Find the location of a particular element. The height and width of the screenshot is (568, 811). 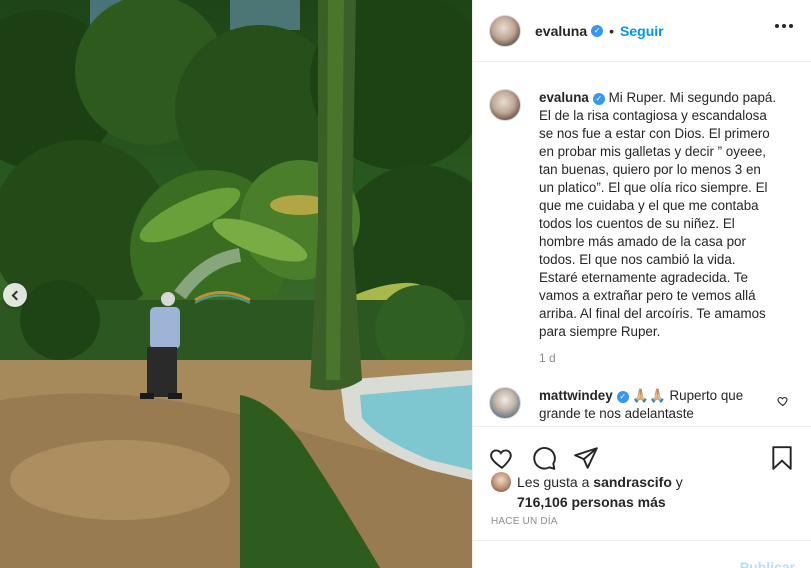

commenter-username: mattwindey is located at coordinates (576, 395).